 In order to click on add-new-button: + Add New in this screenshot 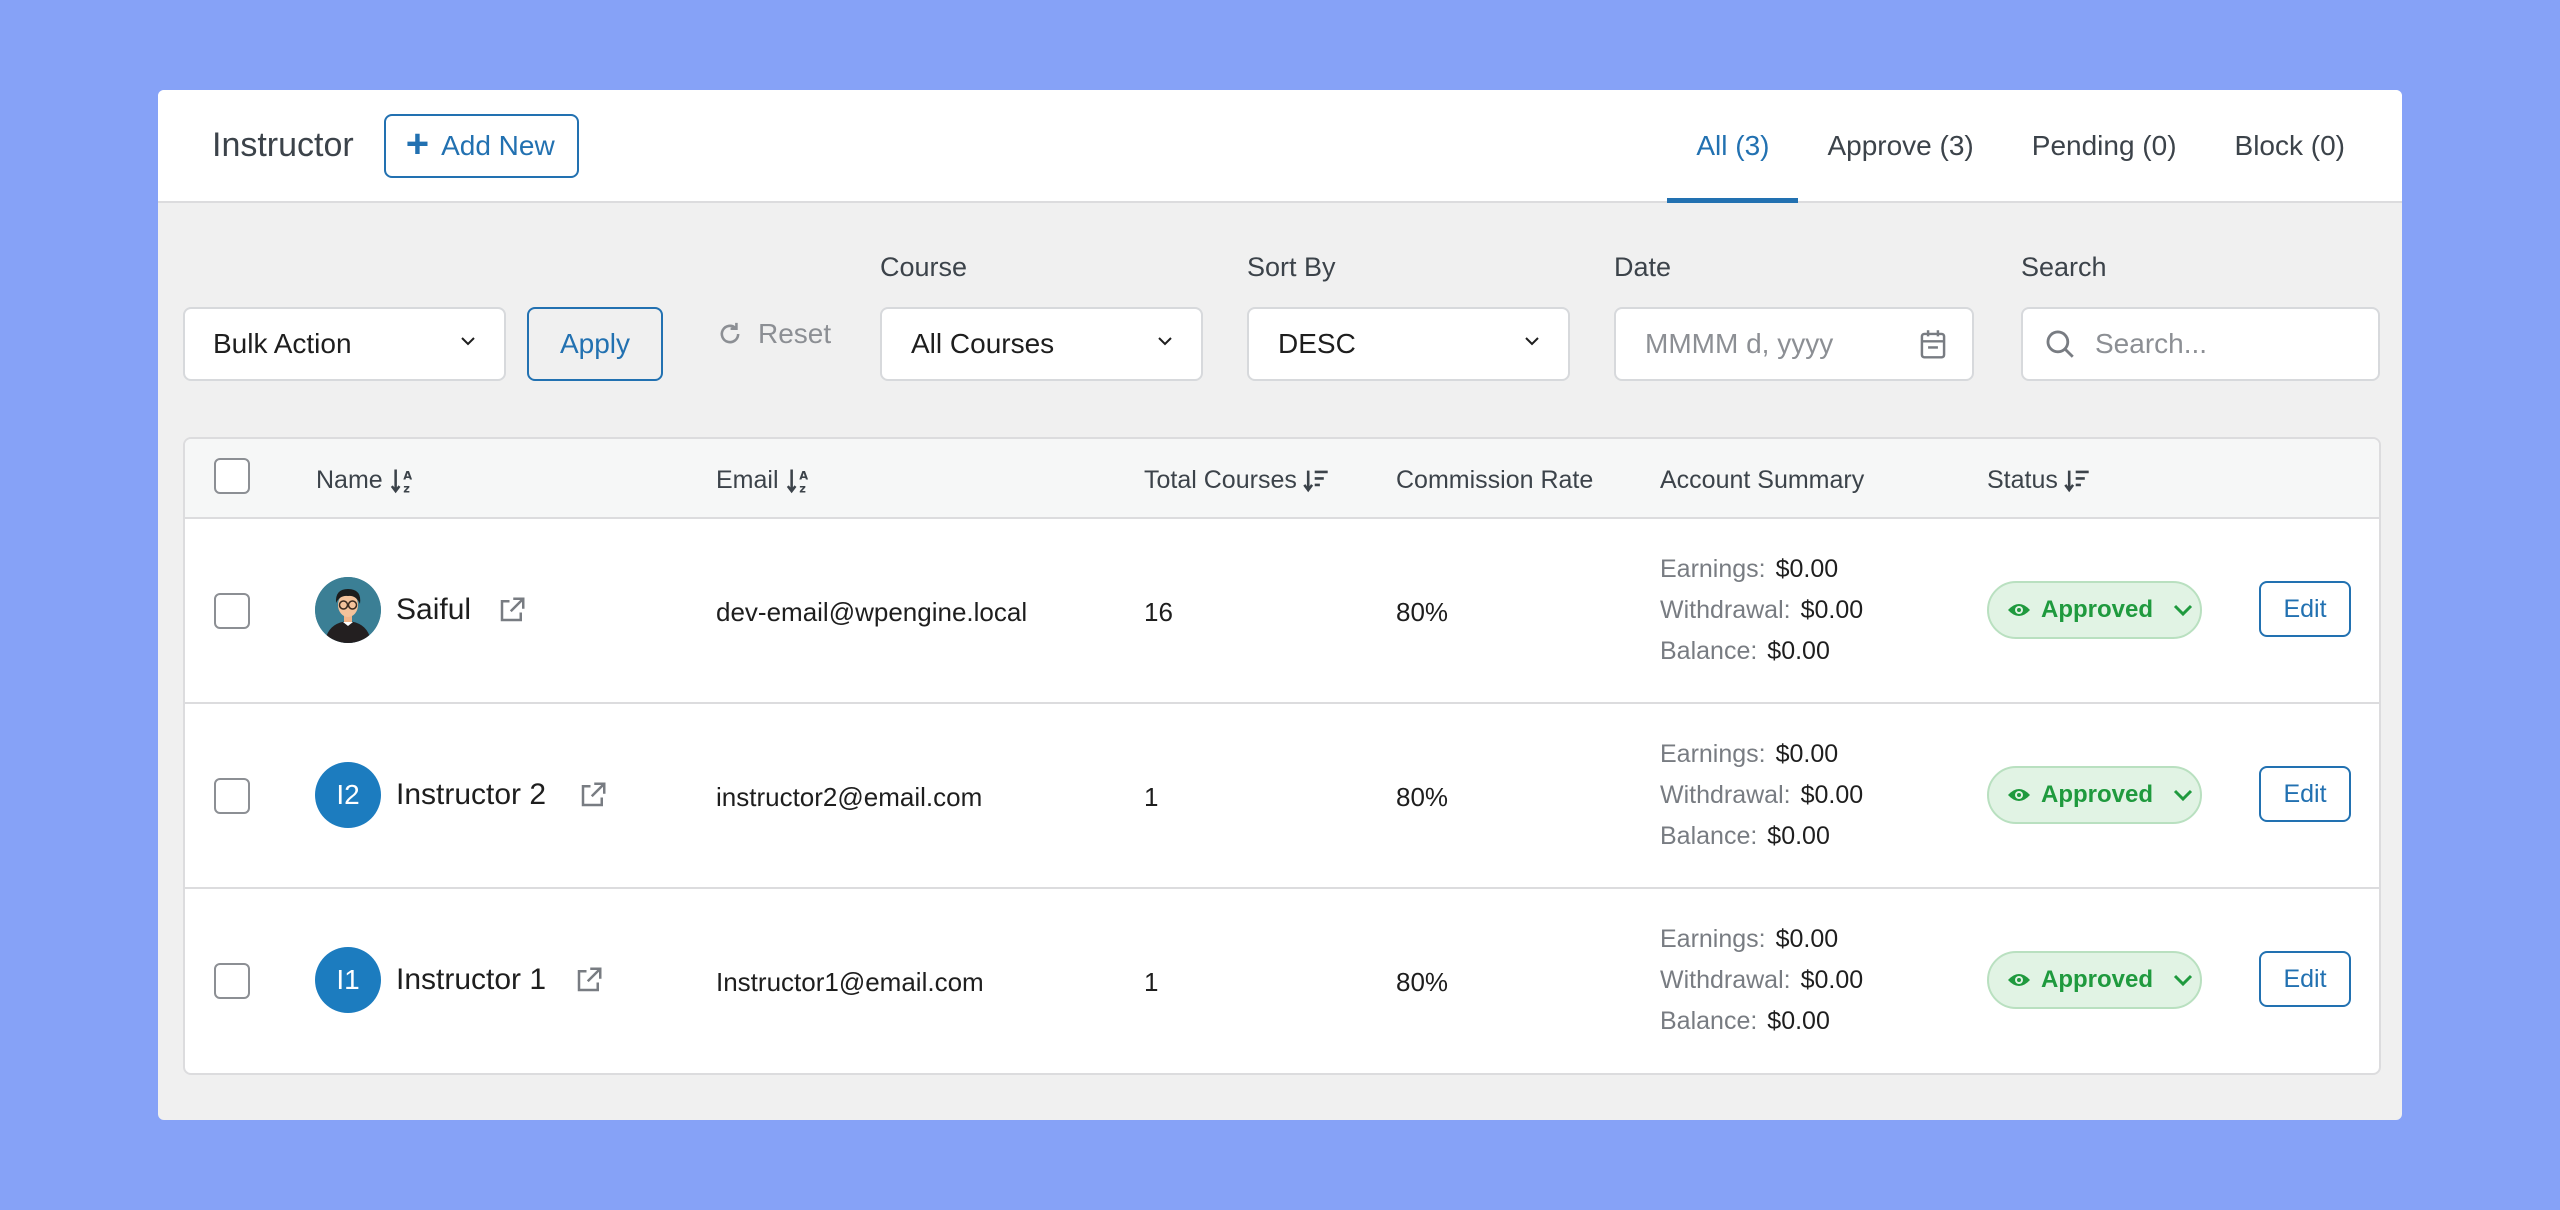, I will do `click(481, 145)`.